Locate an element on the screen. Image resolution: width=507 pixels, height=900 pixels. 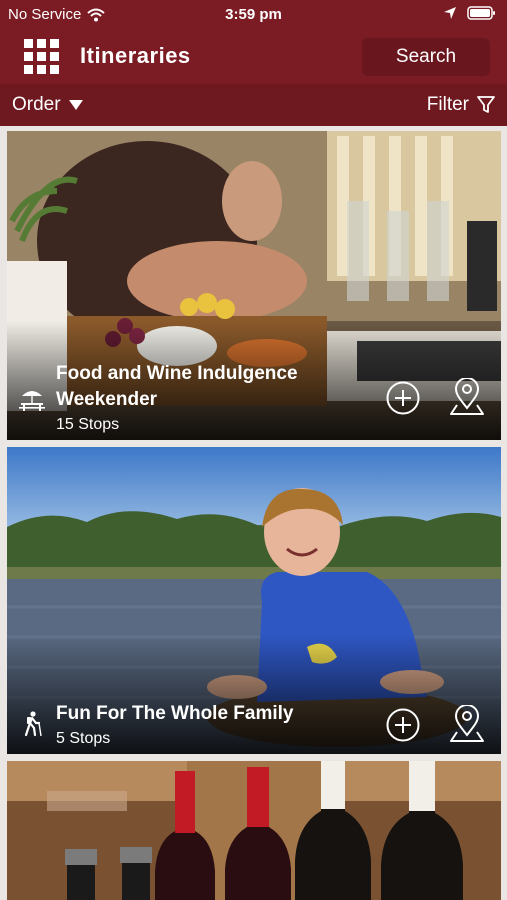
status-right is located at coordinates (470, 13).